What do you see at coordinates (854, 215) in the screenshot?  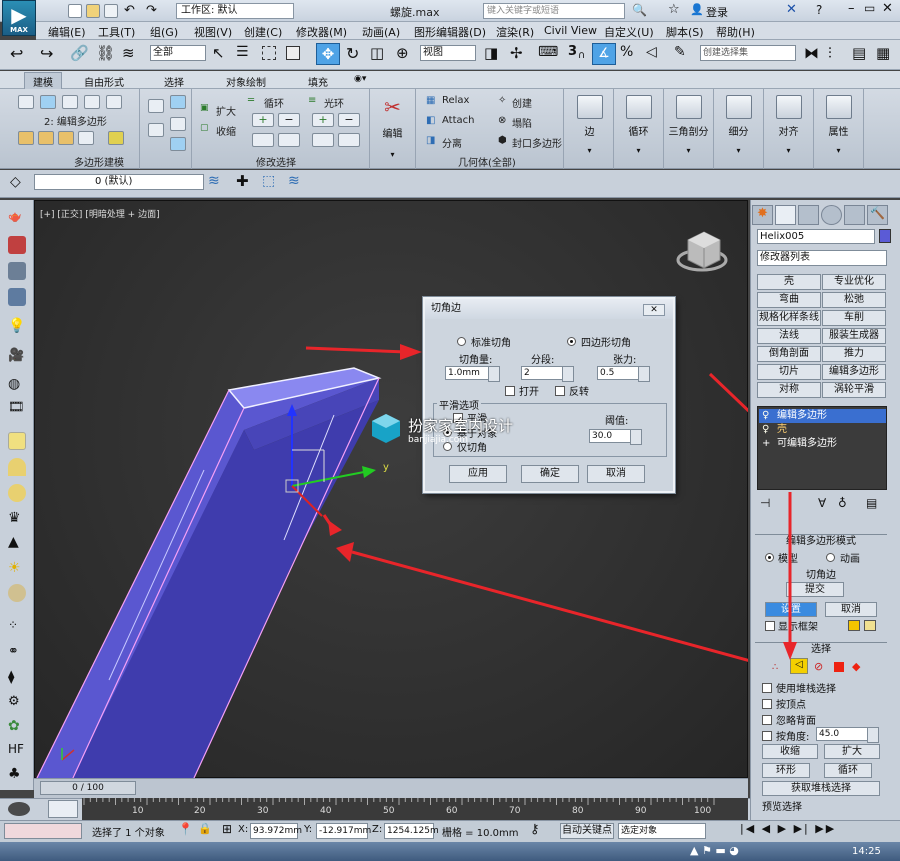 I see `display-tab-icon` at bounding box center [854, 215].